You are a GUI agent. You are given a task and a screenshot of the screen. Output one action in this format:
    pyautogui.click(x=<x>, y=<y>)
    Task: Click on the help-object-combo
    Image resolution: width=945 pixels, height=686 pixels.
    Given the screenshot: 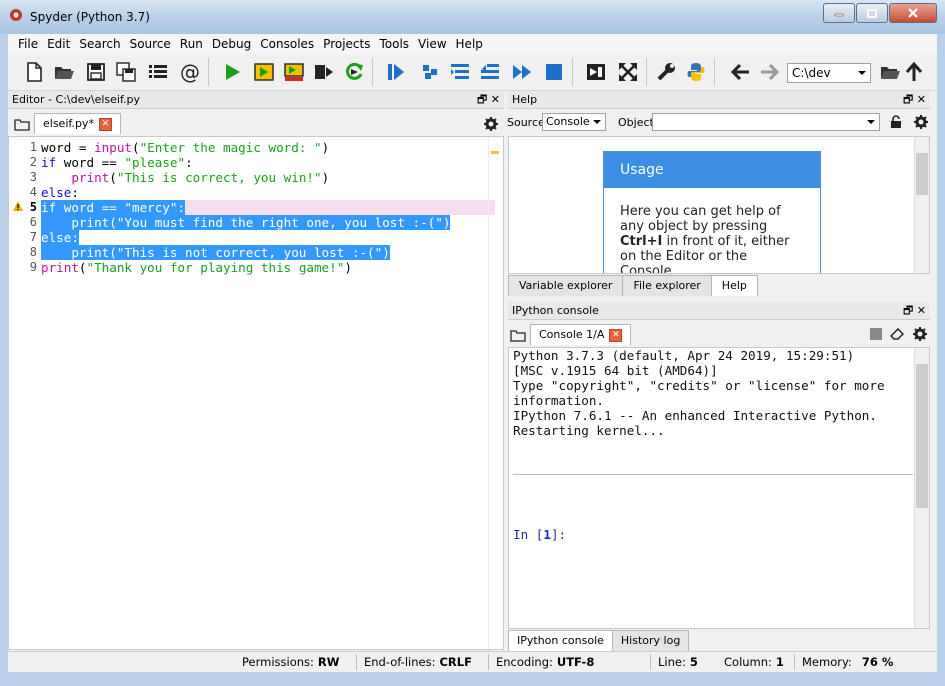 What is the action you would take?
    pyautogui.click(x=766, y=122)
    